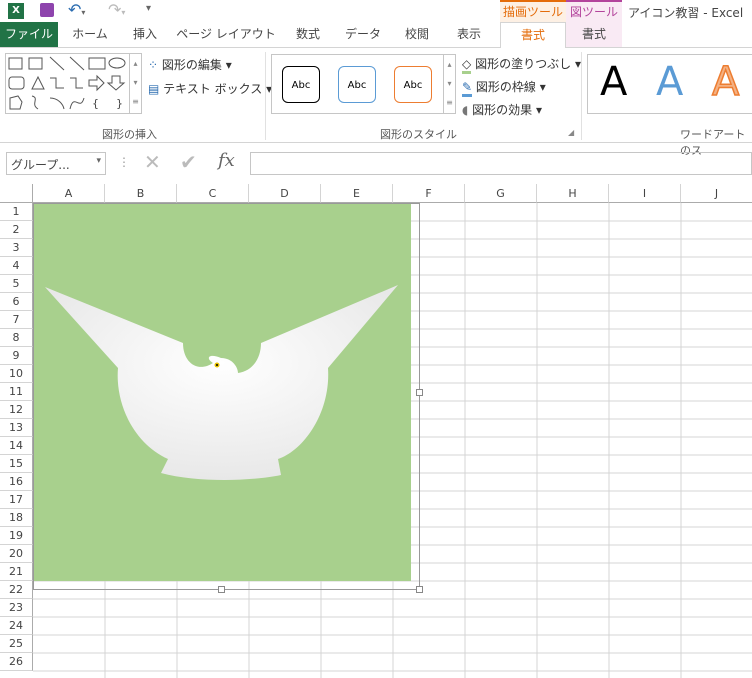 This screenshot has width=752, height=678. I want to click on formula-input, so click(501, 163).